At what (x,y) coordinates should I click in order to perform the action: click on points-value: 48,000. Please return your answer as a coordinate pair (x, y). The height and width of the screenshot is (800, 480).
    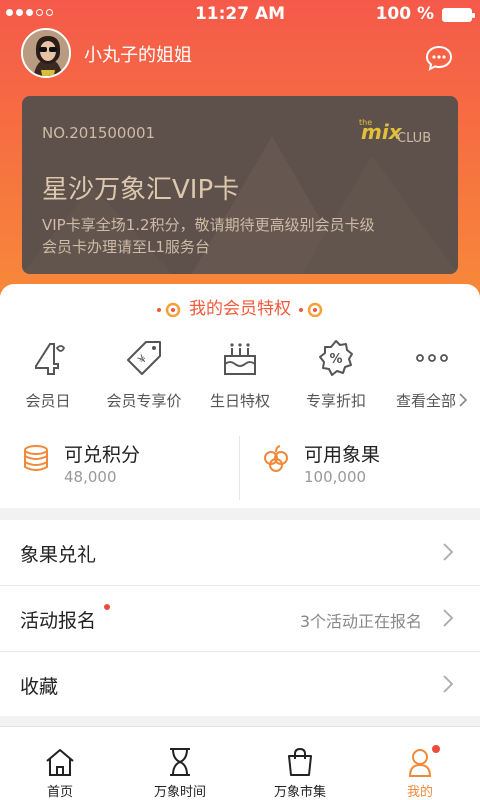
    Looking at the image, I should click on (90, 477).